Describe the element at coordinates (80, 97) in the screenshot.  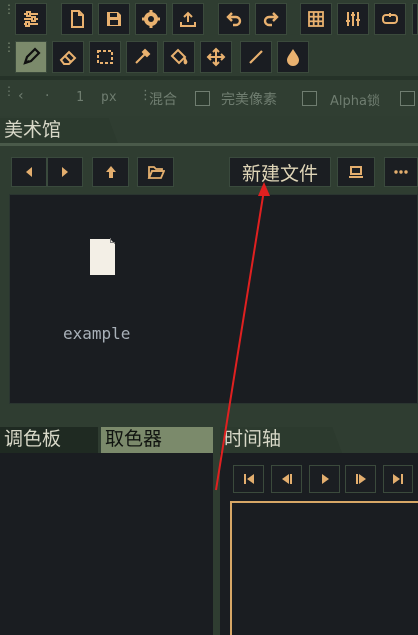
I see `brush-size-value: 1` at that location.